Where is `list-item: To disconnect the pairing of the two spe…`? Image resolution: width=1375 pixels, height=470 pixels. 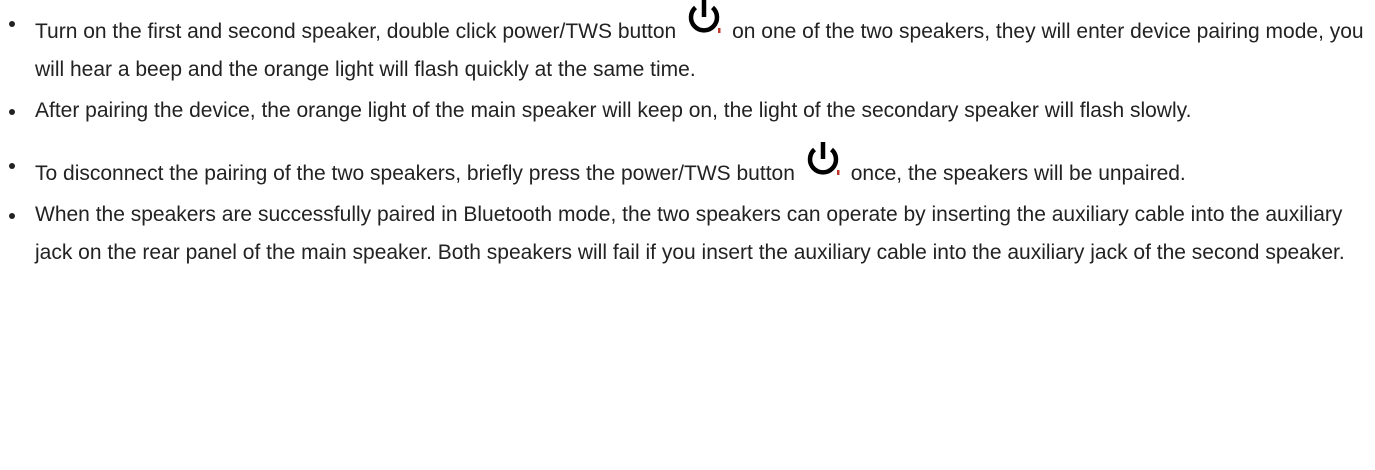
list-item: To disconnect the pairing of the two spe… is located at coordinates (687, 167).